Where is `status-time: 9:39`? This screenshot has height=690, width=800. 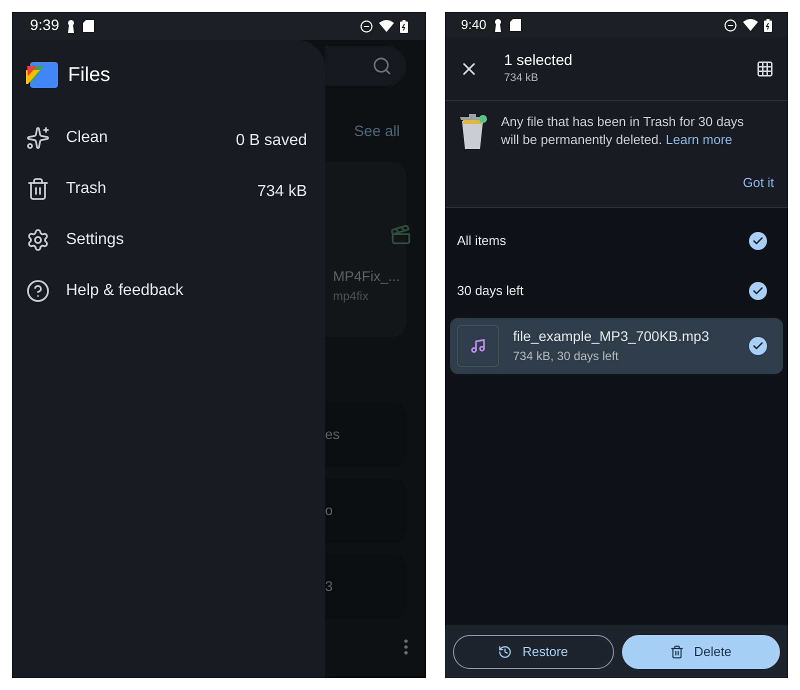 status-time: 9:39 is located at coordinates (45, 26).